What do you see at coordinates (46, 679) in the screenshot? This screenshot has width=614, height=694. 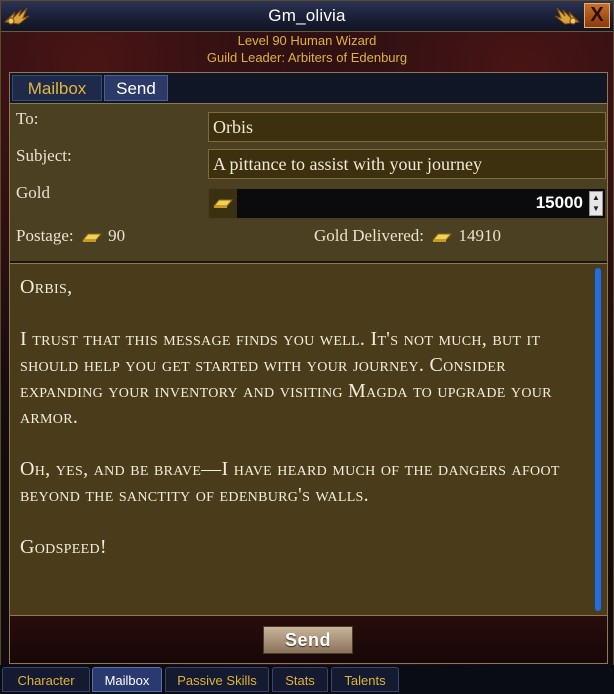 I see `bottom-tab-character: Character` at bounding box center [46, 679].